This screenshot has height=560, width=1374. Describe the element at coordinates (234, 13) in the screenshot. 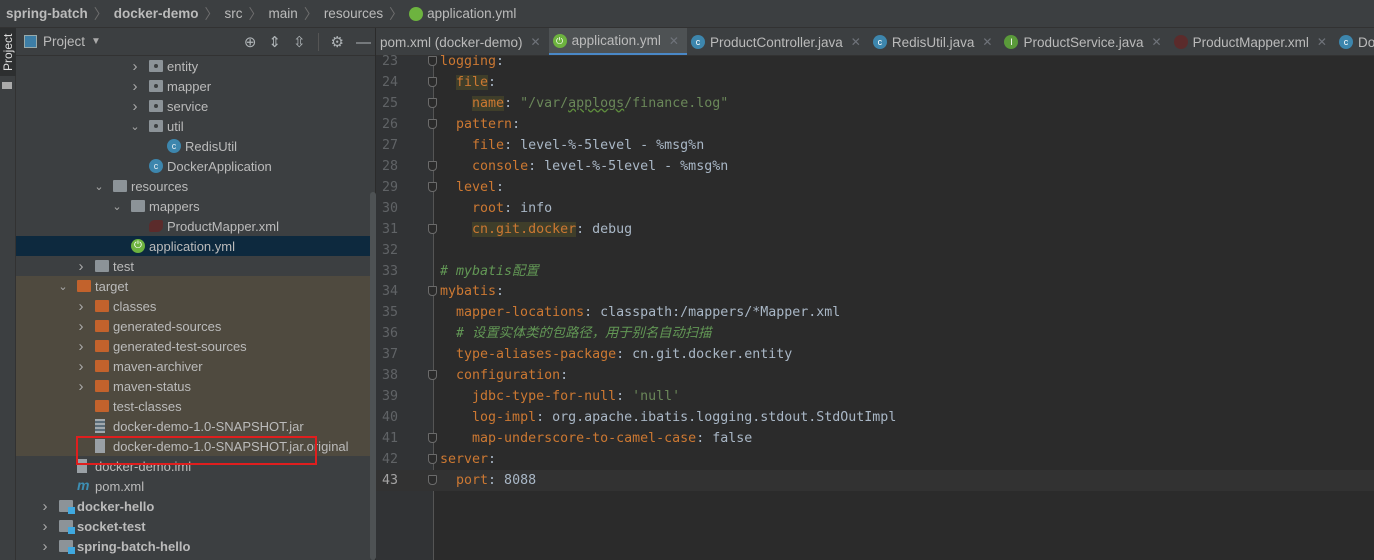

I see `breadcrumb-item: src` at that location.